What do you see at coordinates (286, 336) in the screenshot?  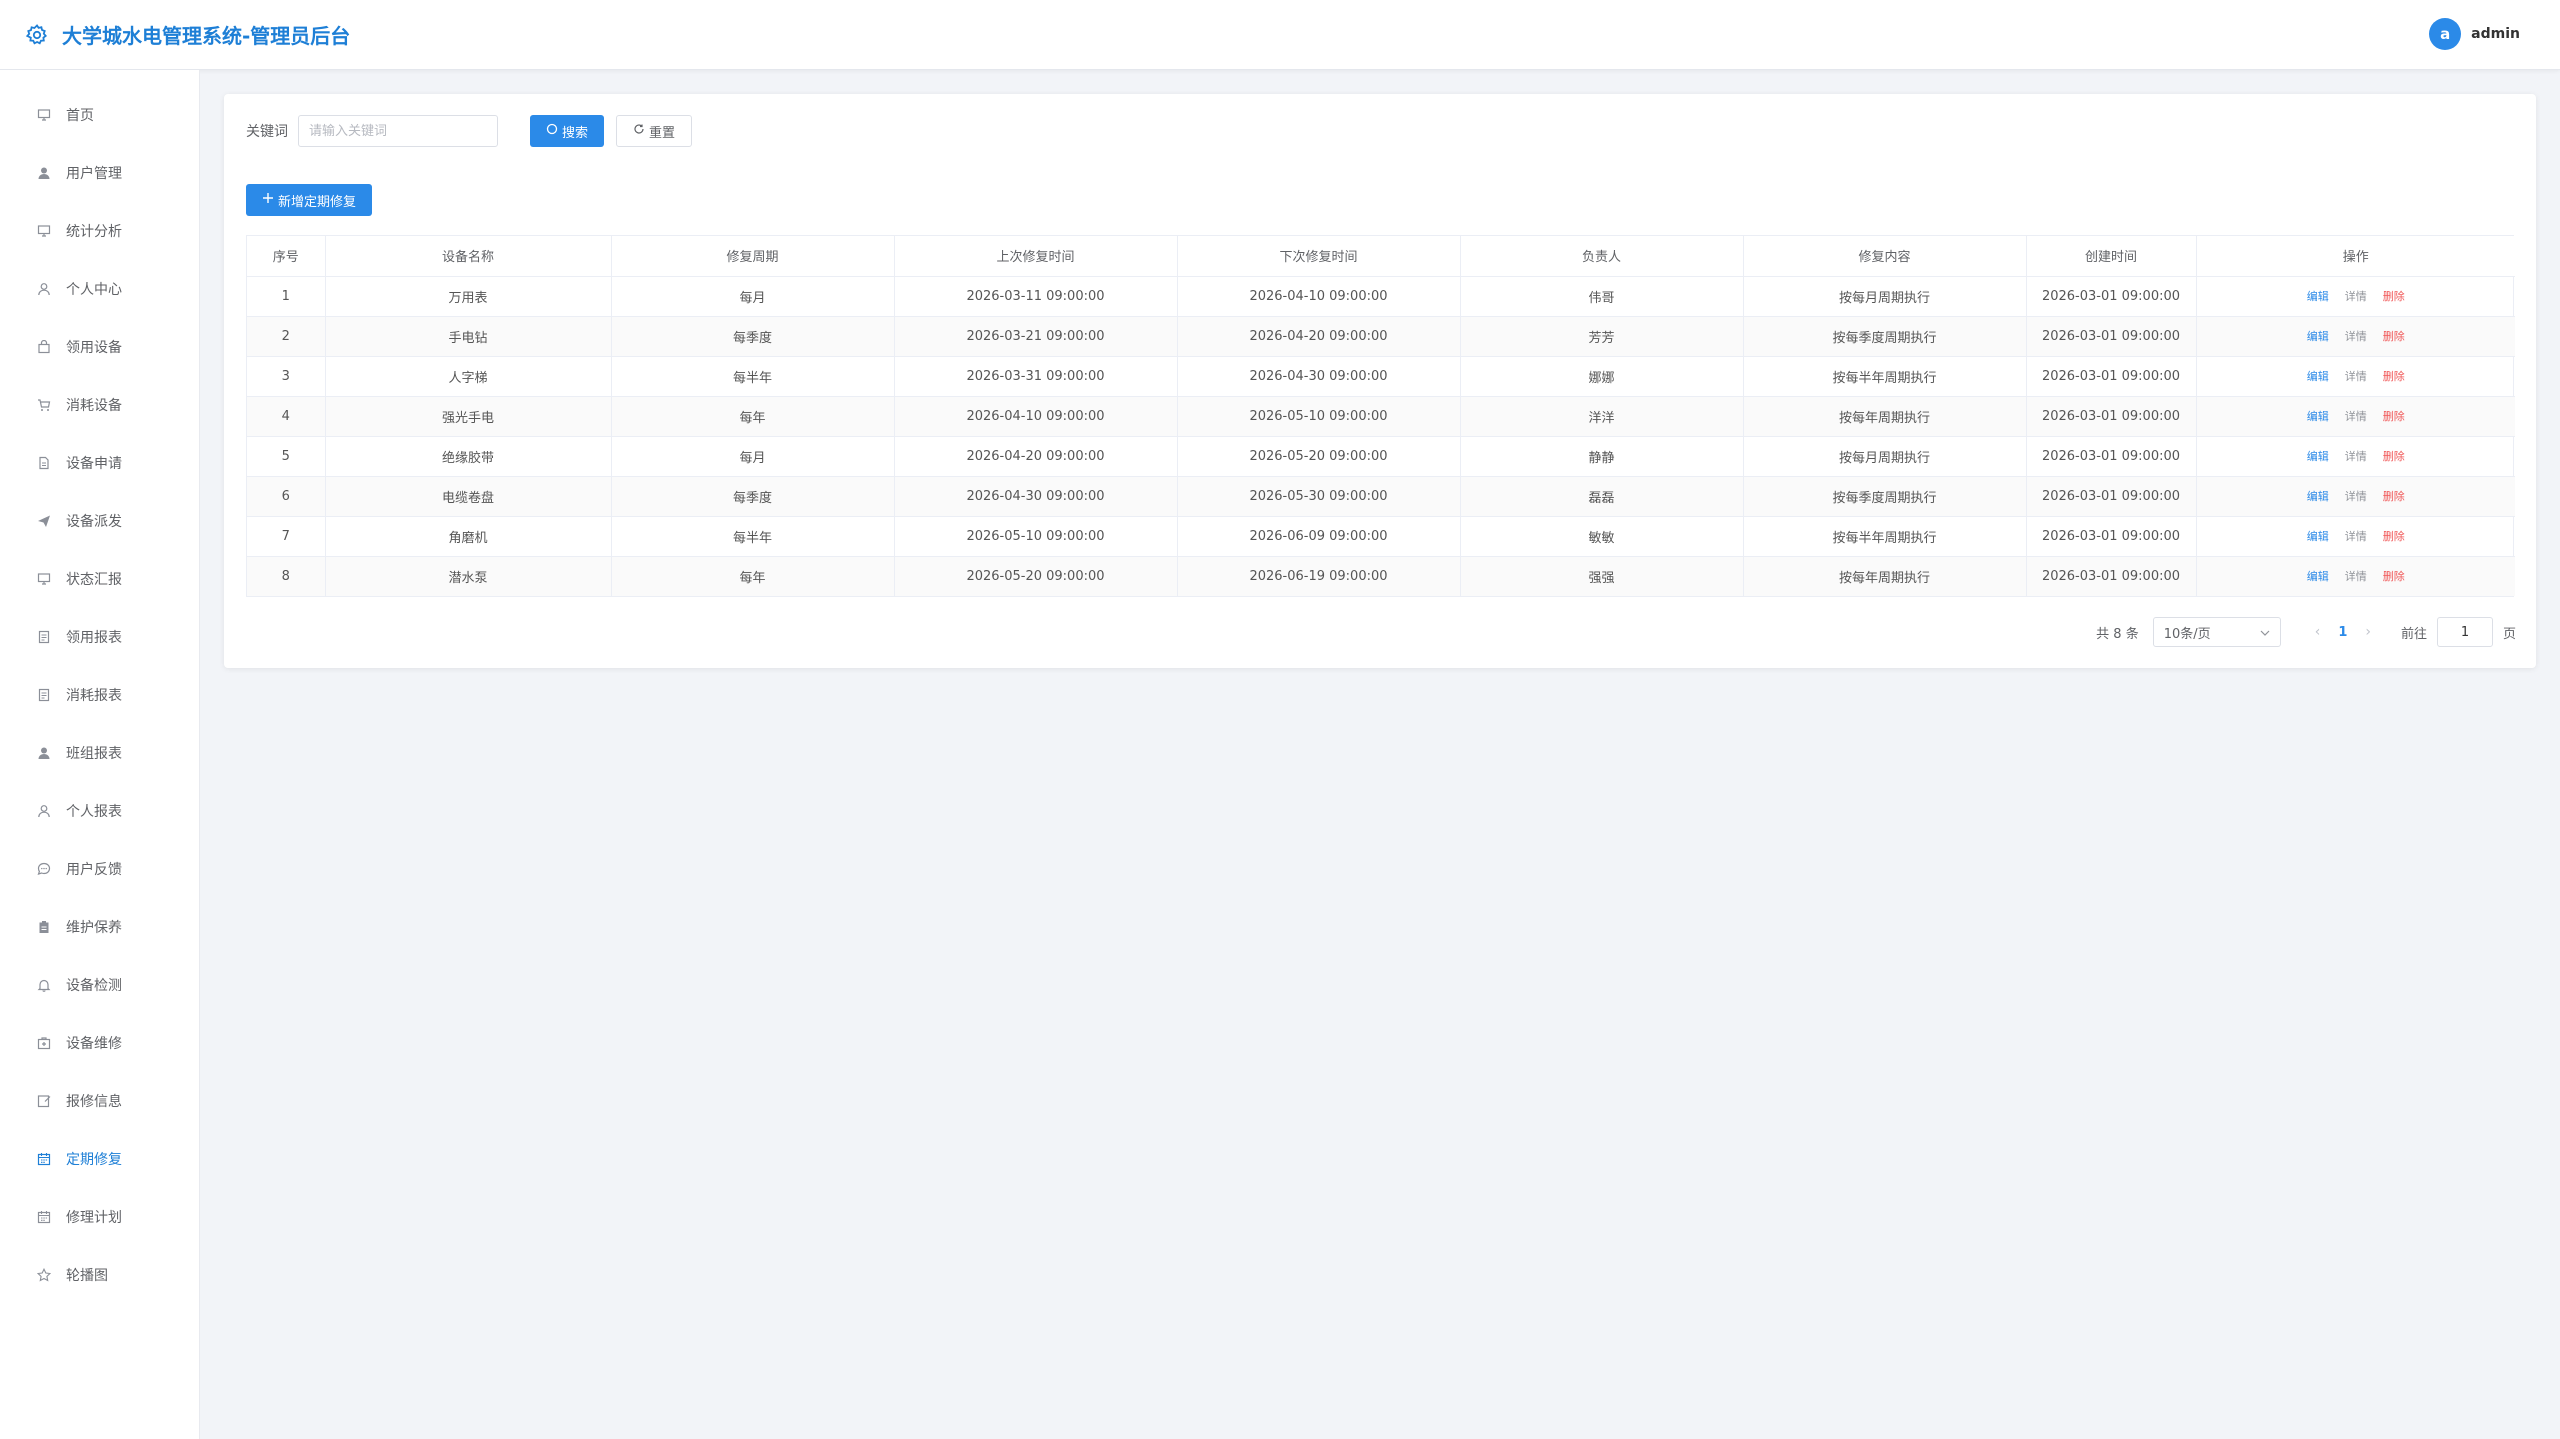 I see `table-cell: 2` at bounding box center [286, 336].